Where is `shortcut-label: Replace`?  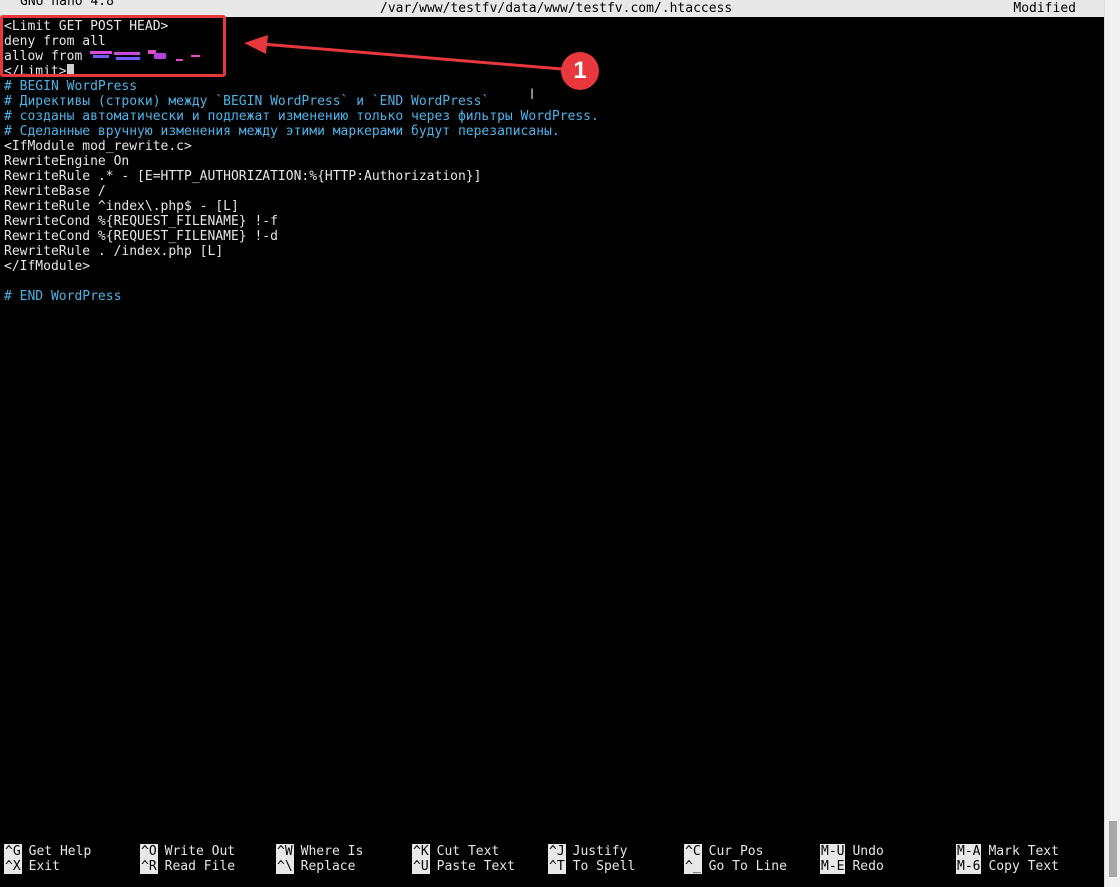
shortcut-label: Replace is located at coordinates (328, 866).